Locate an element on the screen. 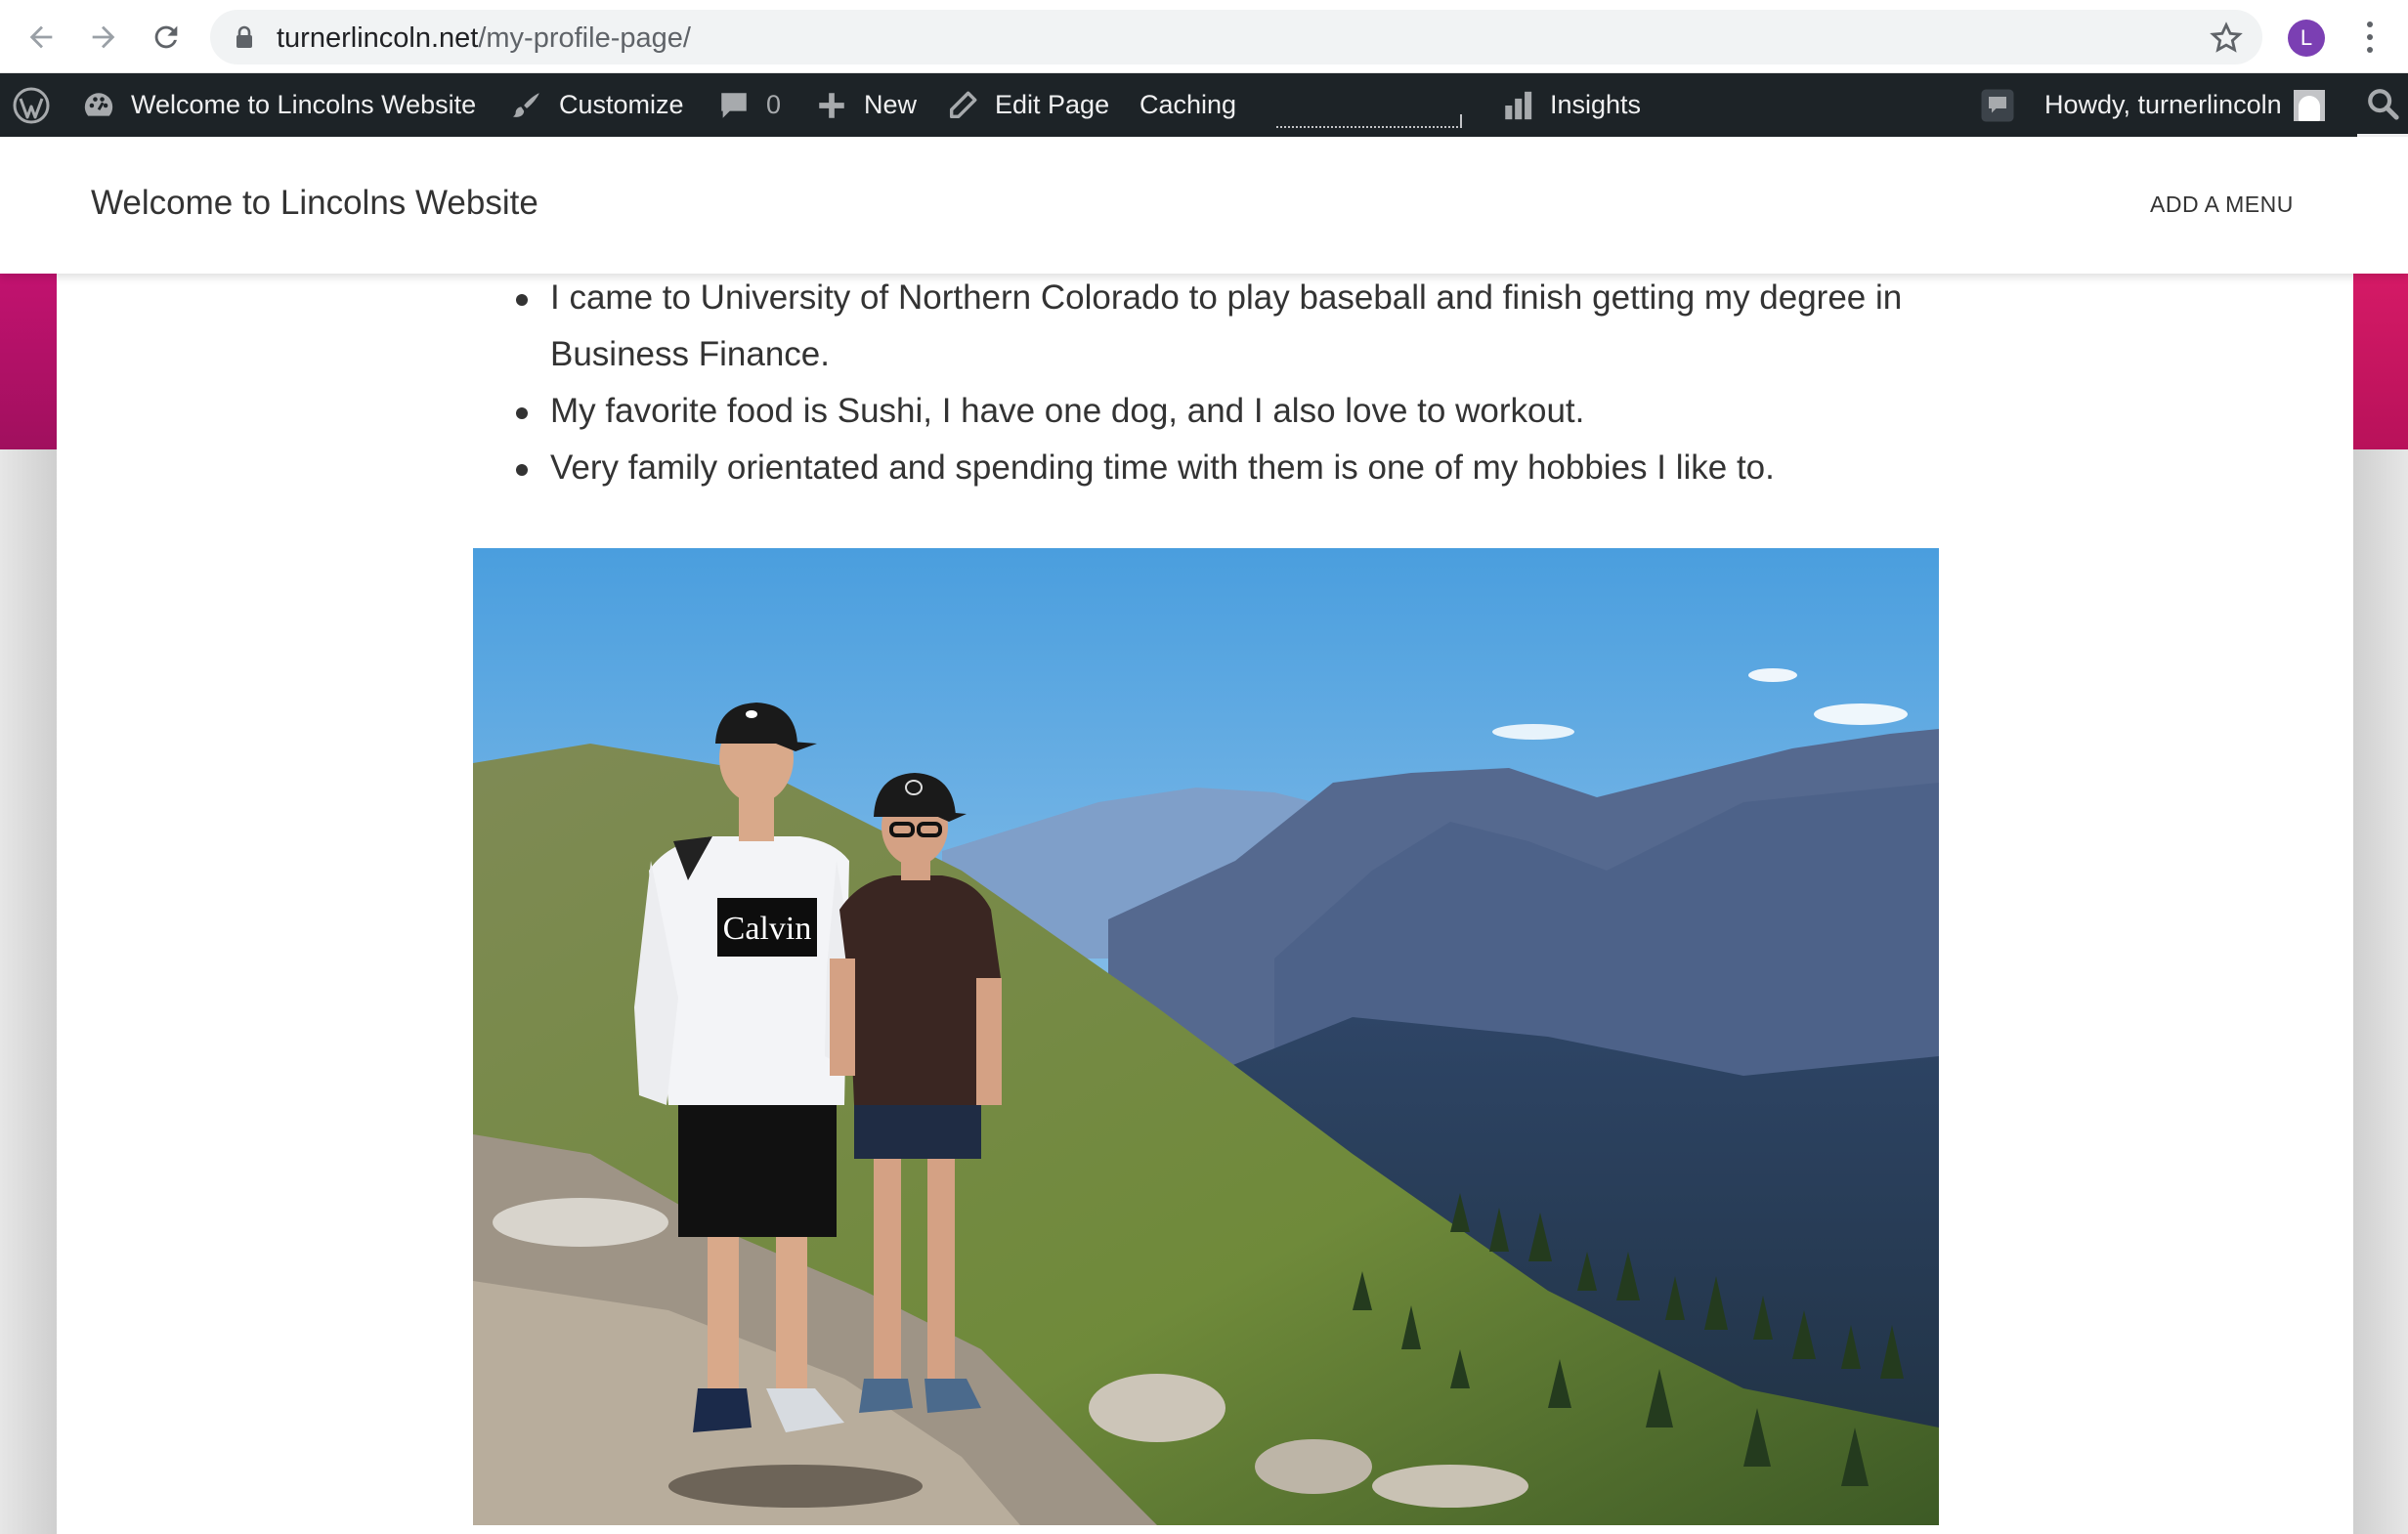 This screenshot has height=1534, width=2408. admin-bar-sparkline is located at coordinates (1369, 121).